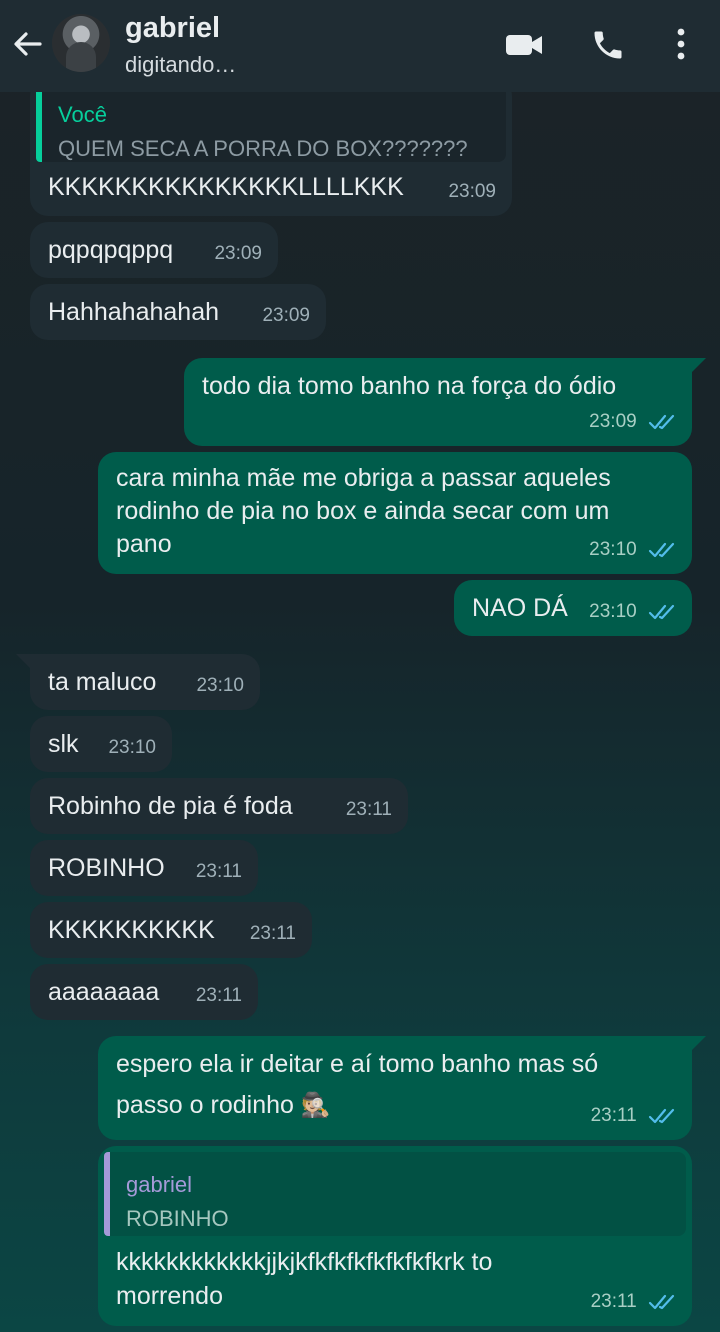 The image size is (720, 1332). I want to click on message-text: todo dia tomo banho na força do ódio, so click(409, 386).